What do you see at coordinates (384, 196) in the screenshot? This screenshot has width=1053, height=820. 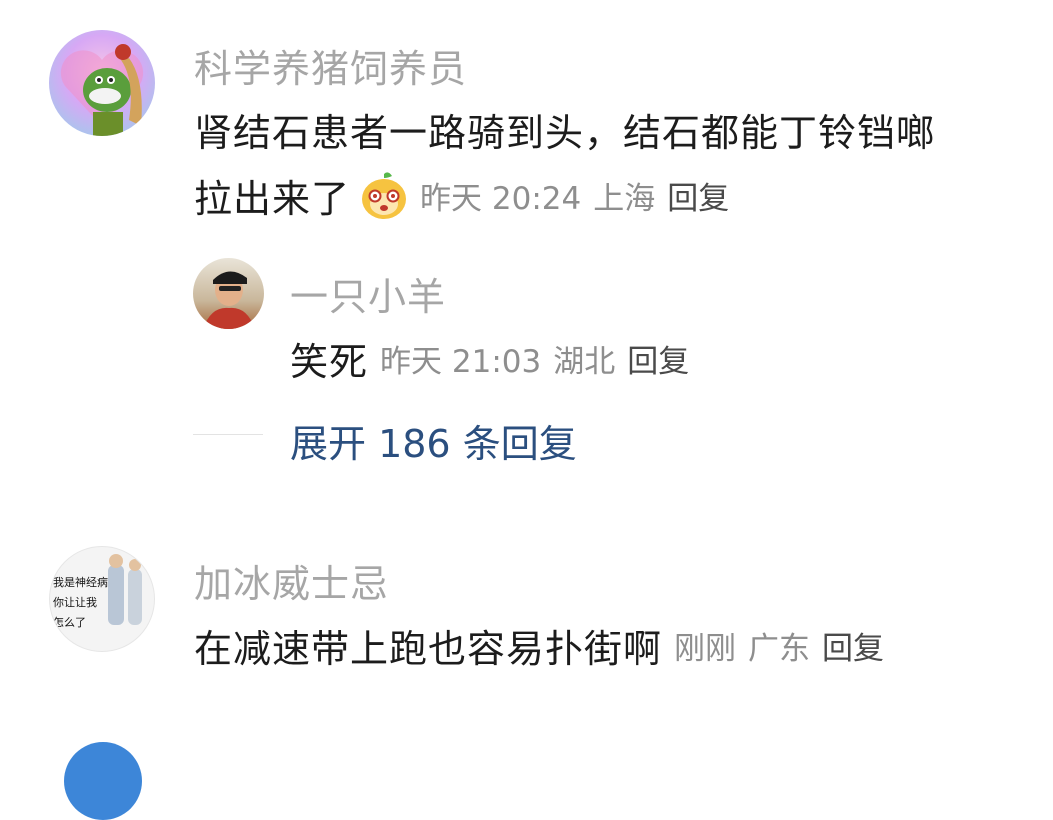 I see `monkey-emoji-icon` at bounding box center [384, 196].